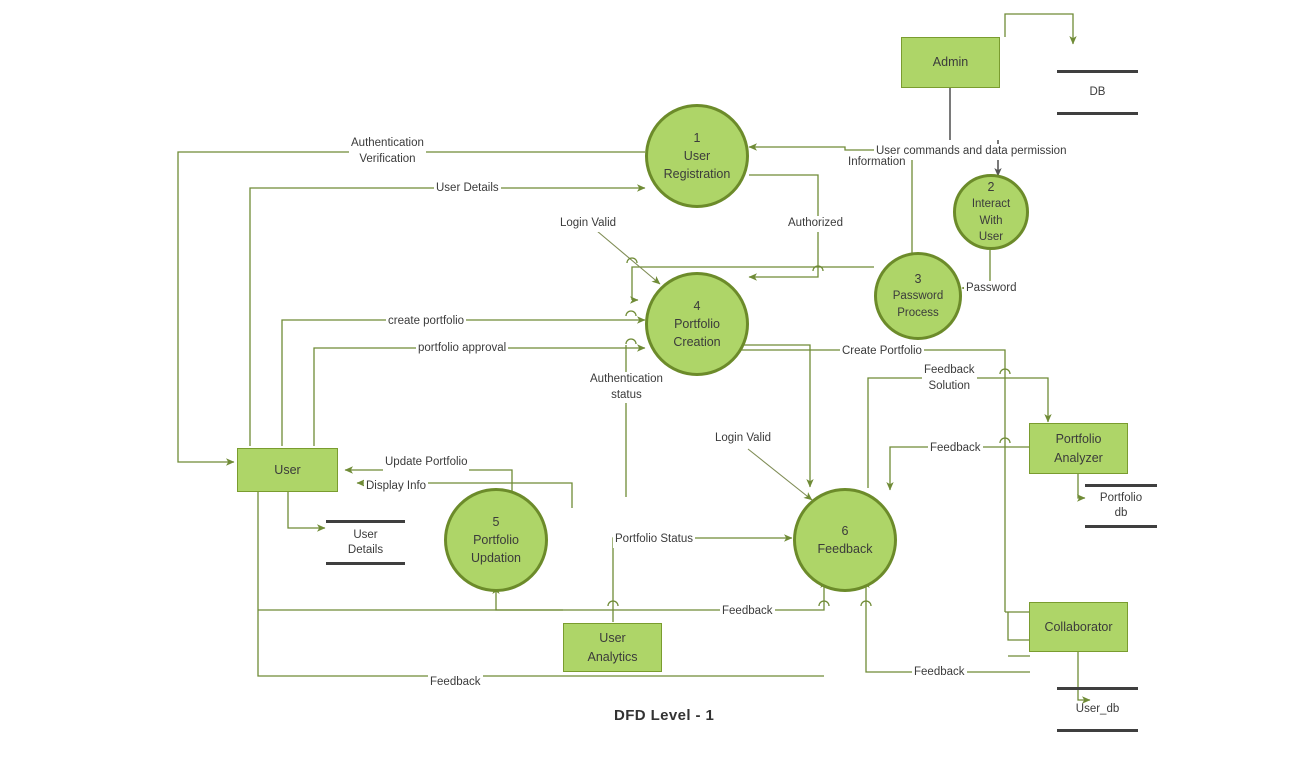 The height and width of the screenshot is (759, 1305). Describe the element at coordinates (697, 342) in the screenshot. I see `process-4-label-line2: Creation` at that location.